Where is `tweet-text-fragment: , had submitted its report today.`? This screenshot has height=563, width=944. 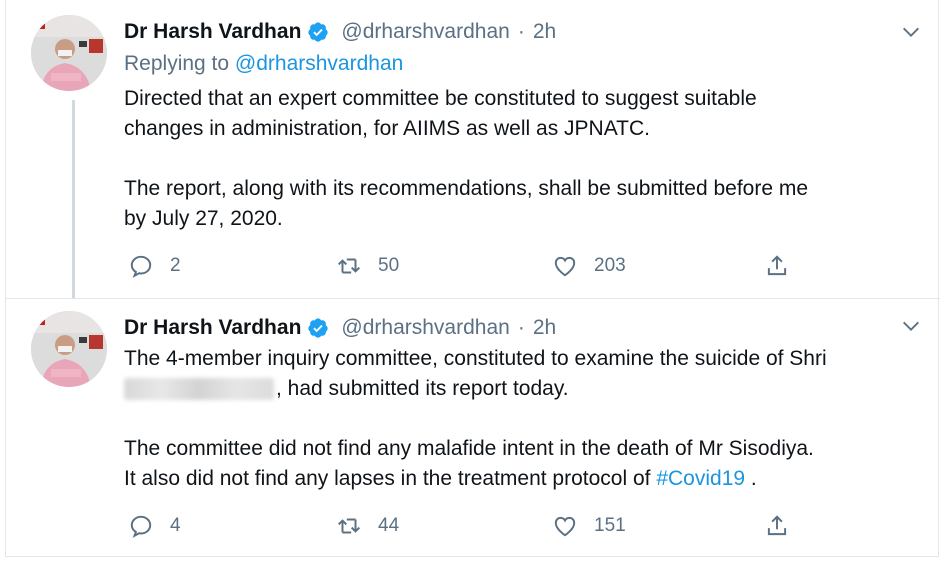 tweet-text-fragment: , had submitted its report today. is located at coordinates (422, 388).